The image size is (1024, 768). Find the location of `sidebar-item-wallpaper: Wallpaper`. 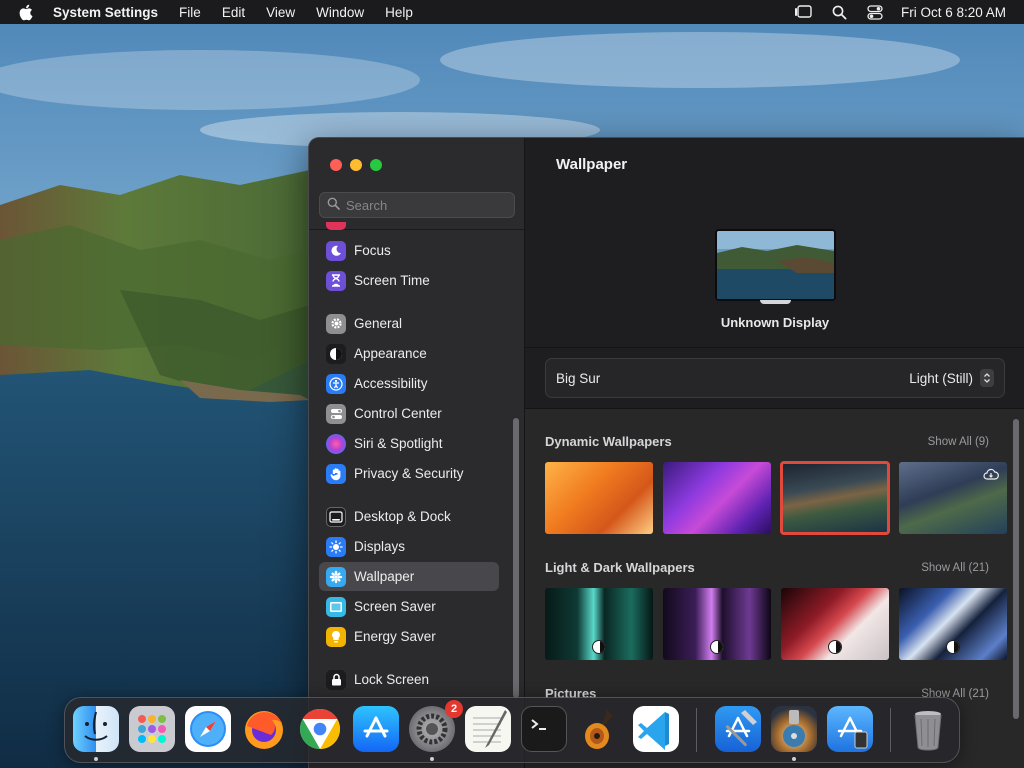

sidebar-item-wallpaper: Wallpaper is located at coordinates (409, 576).